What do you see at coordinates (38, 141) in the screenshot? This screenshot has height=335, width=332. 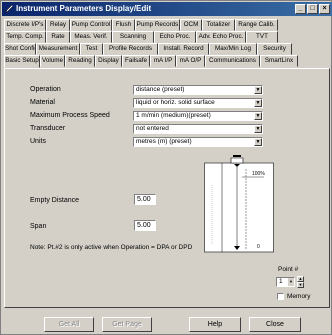 I see `units-label: Units` at bounding box center [38, 141].